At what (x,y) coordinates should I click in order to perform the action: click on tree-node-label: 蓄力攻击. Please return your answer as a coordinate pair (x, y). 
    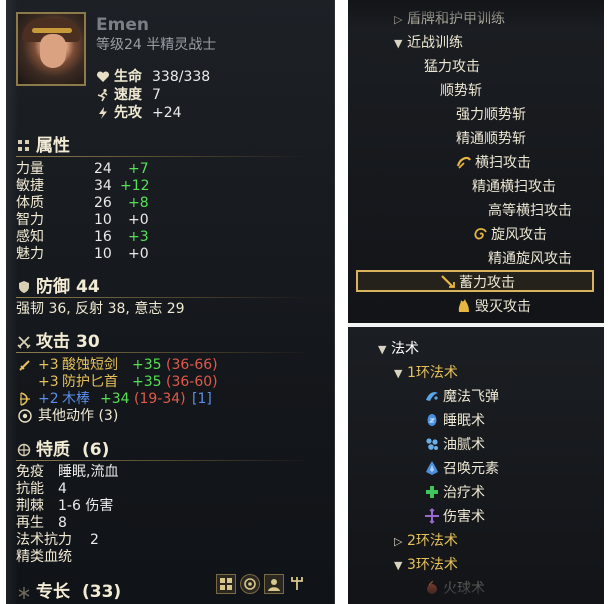
    Looking at the image, I should click on (487, 283).